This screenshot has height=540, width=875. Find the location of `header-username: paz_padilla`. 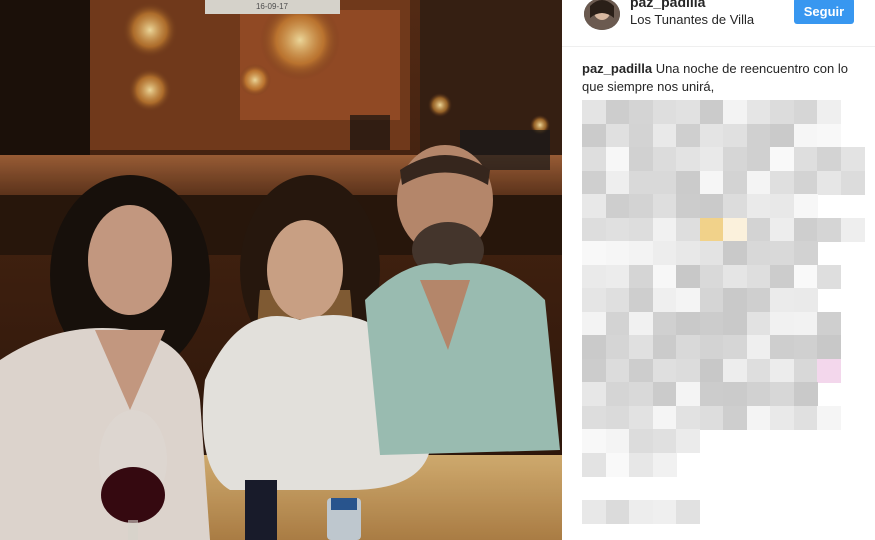

header-username: paz_padilla is located at coordinates (667, 5).